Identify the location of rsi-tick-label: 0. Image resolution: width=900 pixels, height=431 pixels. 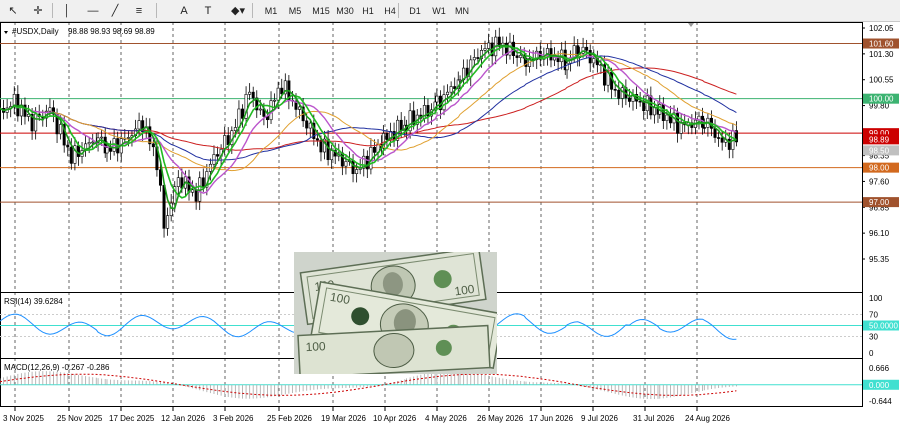
(871, 353).